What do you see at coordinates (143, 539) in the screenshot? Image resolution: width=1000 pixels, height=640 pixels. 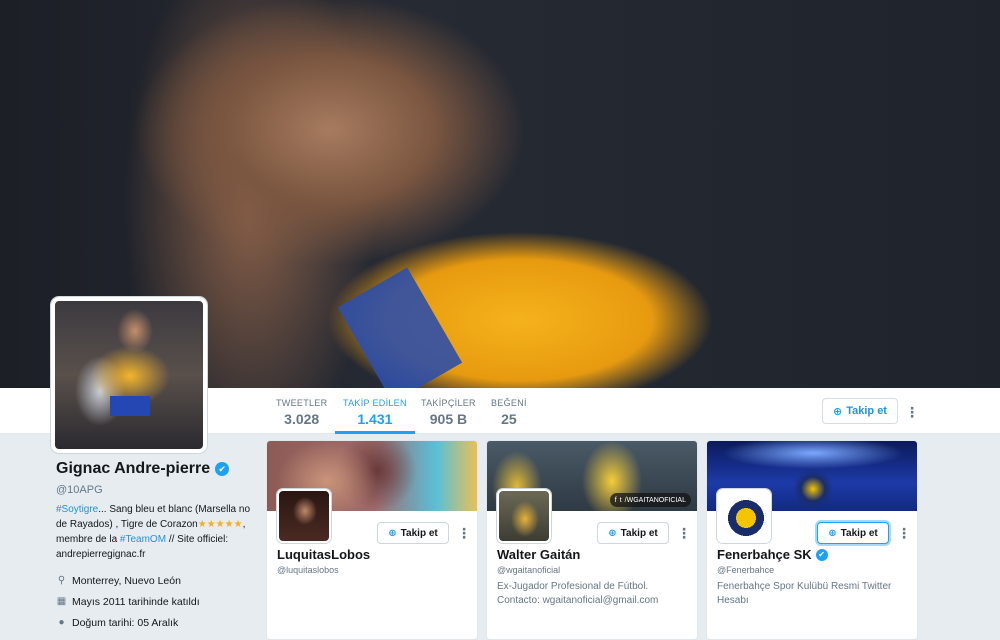 I see `bio-hashtag-teamom: #TeamOM` at bounding box center [143, 539].